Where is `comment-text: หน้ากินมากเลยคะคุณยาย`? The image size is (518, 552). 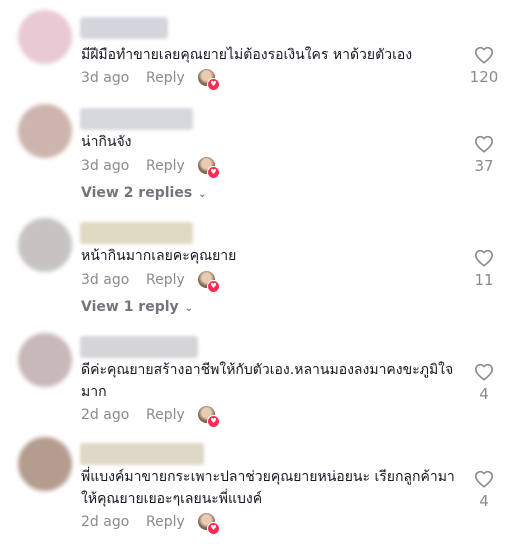 comment-text: หน้ากินมากเลยคะคุณยาย is located at coordinates (159, 256).